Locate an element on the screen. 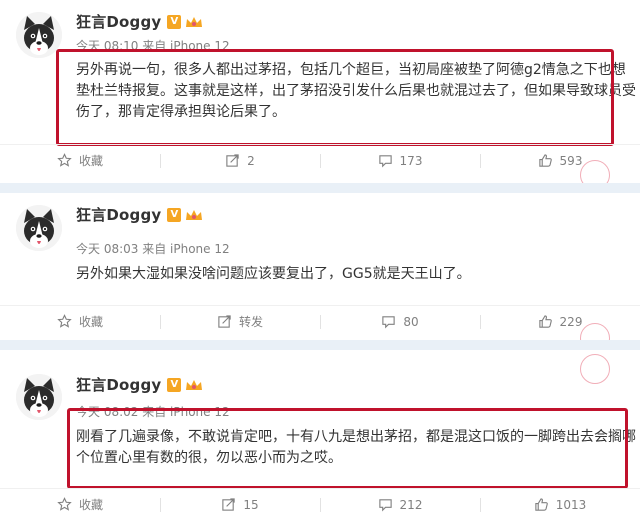  comment-count: 80 is located at coordinates (411, 321).